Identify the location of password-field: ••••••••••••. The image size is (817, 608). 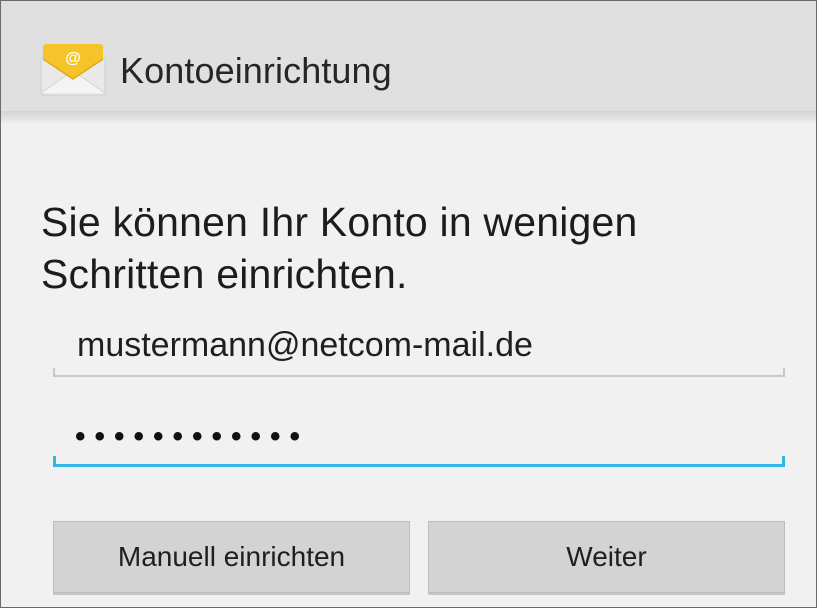
(419, 437).